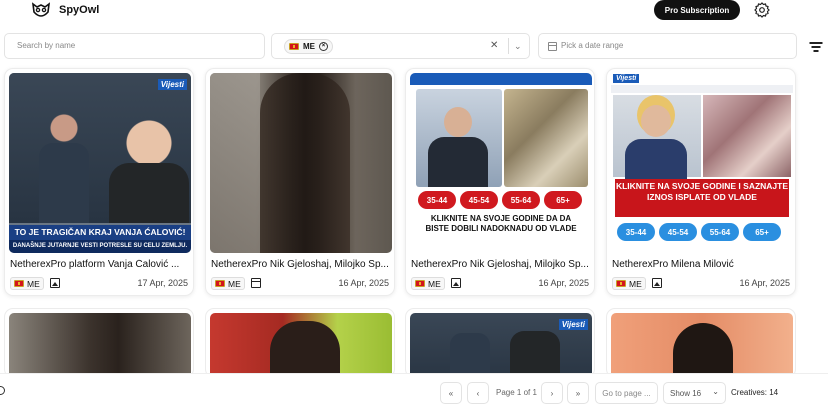  I want to click on top-bar: SpyOwl Pro Subscription, so click(414, 14).